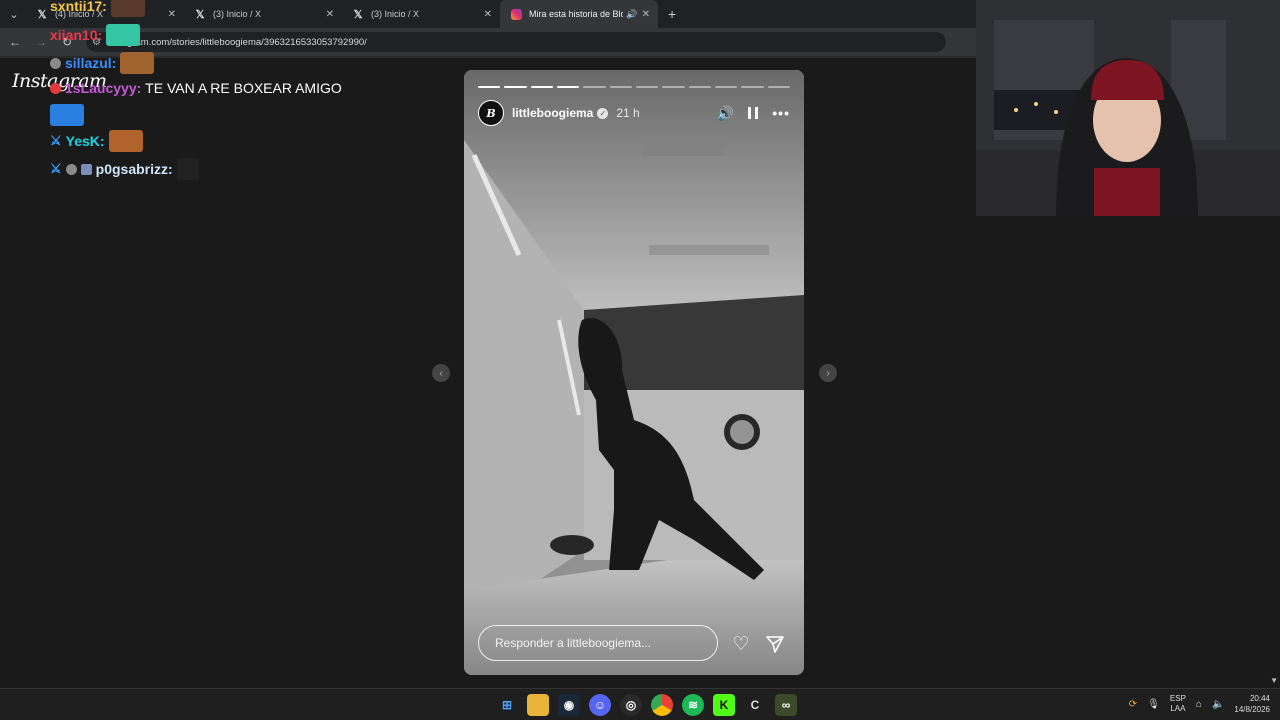 This screenshot has width=1280, height=720. Describe the element at coordinates (1252, 709) in the screenshot. I see `clock-date: 14/8/2026` at that location.